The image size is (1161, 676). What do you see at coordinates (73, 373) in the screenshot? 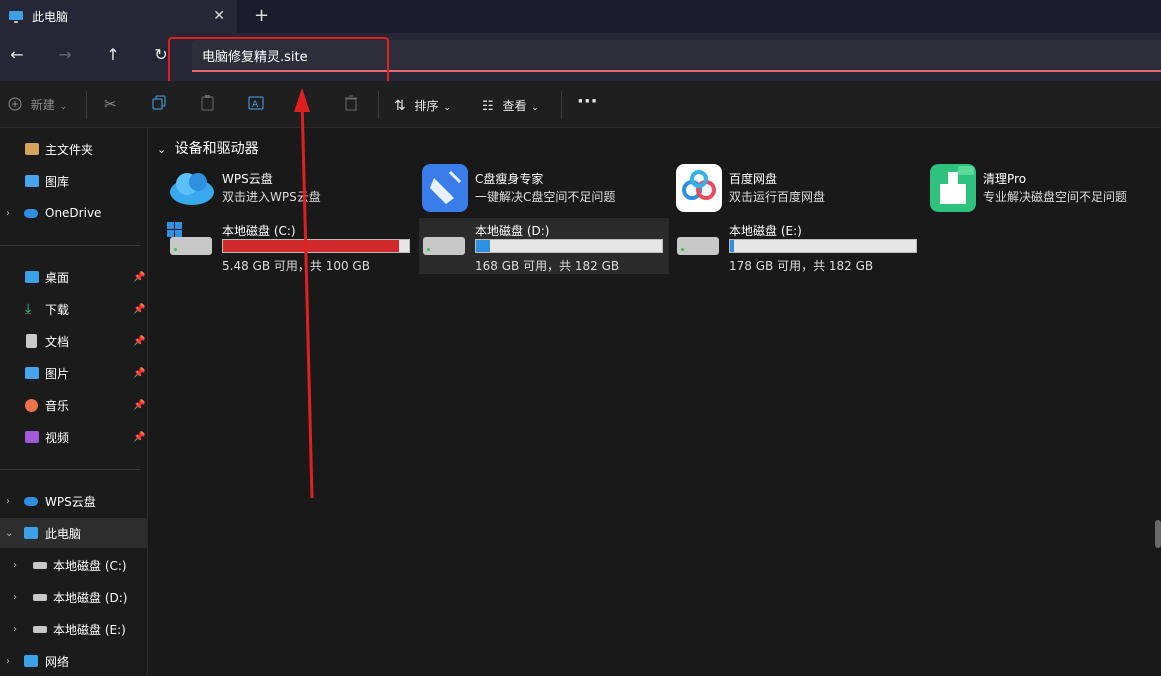
I see `sidebar-item-pictures: 图片 📌` at bounding box center [73, 373].